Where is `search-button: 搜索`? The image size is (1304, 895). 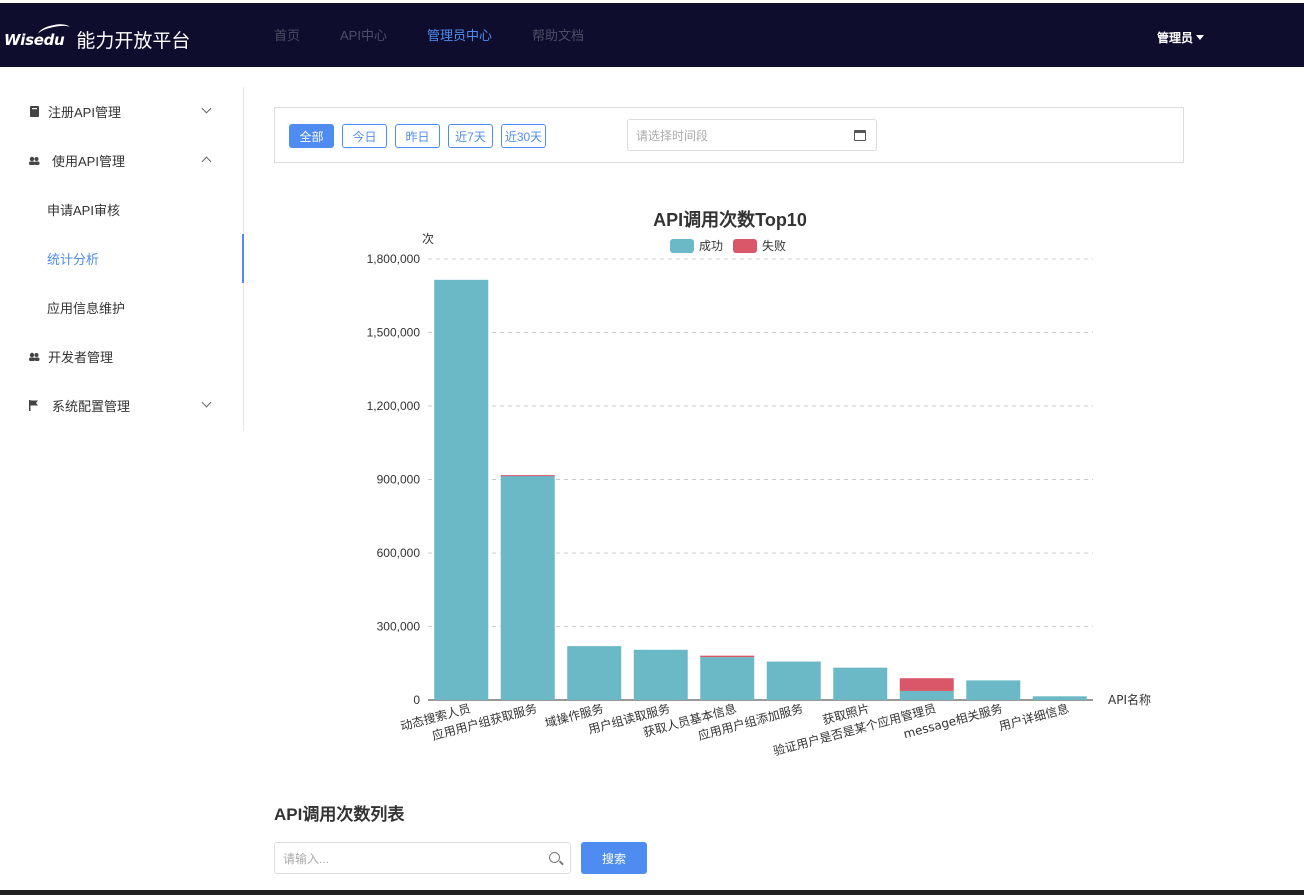 search-button: 搜索 is located at coordinates (614, 858).